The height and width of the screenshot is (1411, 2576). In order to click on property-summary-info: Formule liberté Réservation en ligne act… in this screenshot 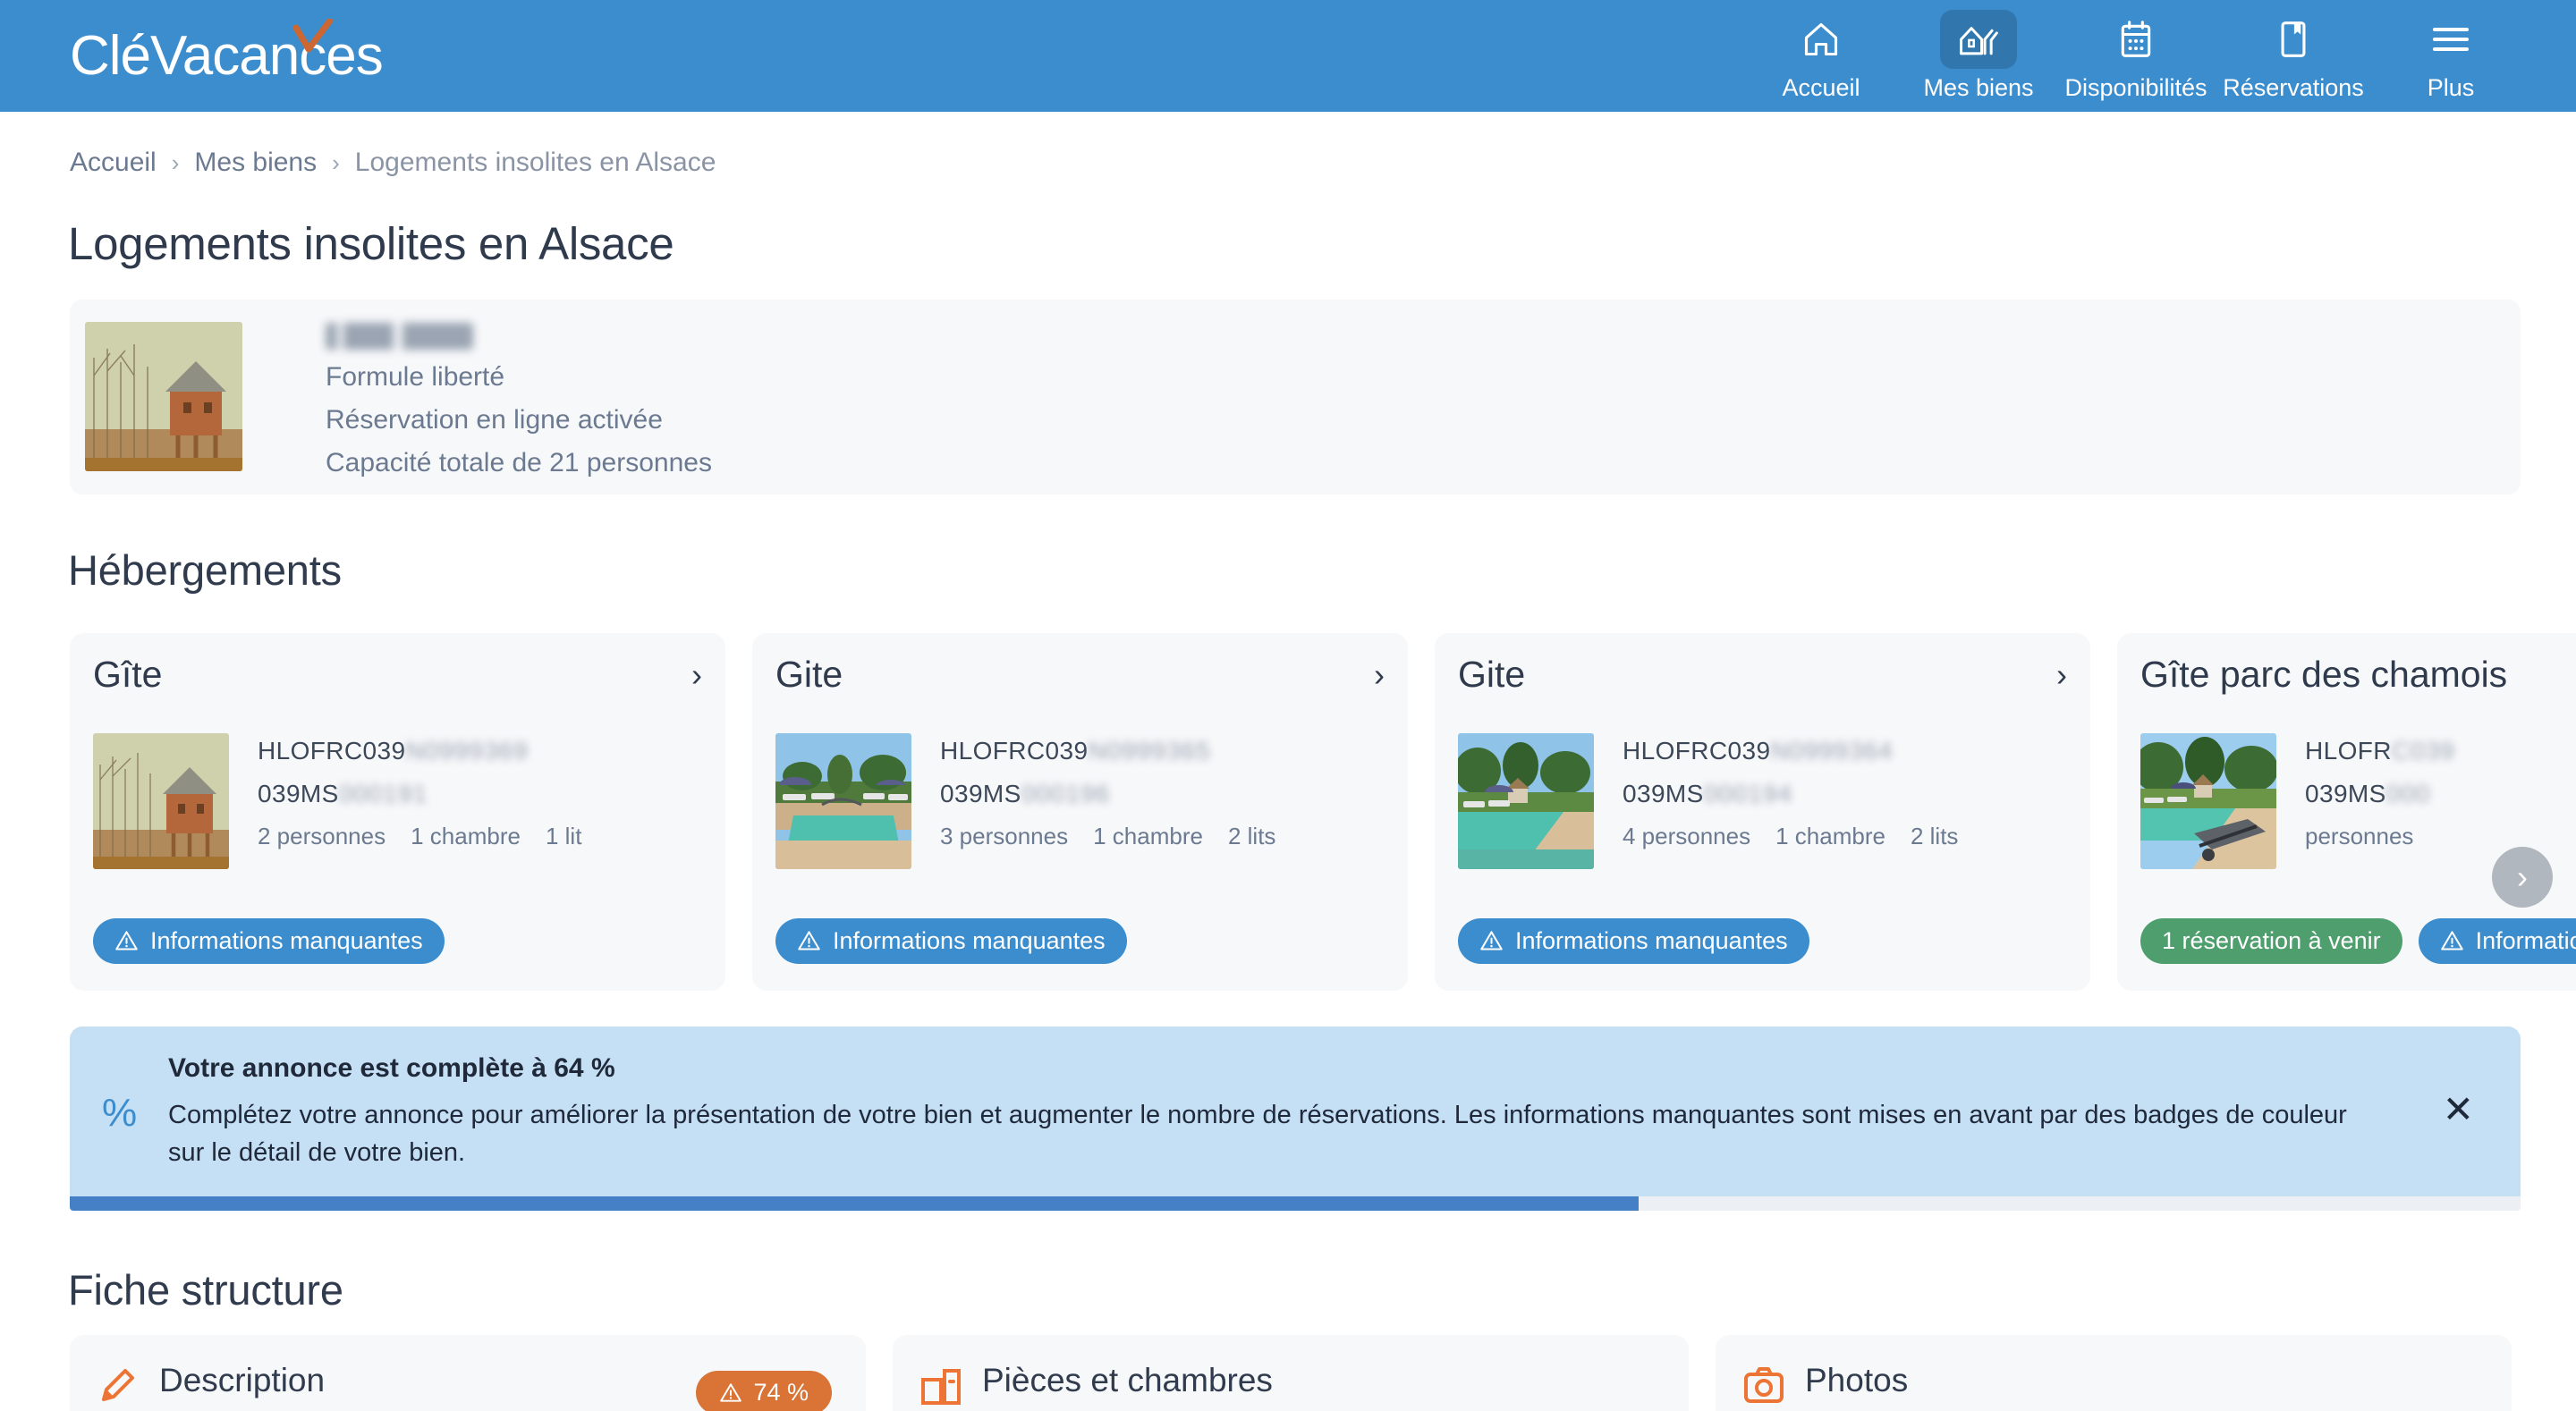, I will do `click(519, 400)`.